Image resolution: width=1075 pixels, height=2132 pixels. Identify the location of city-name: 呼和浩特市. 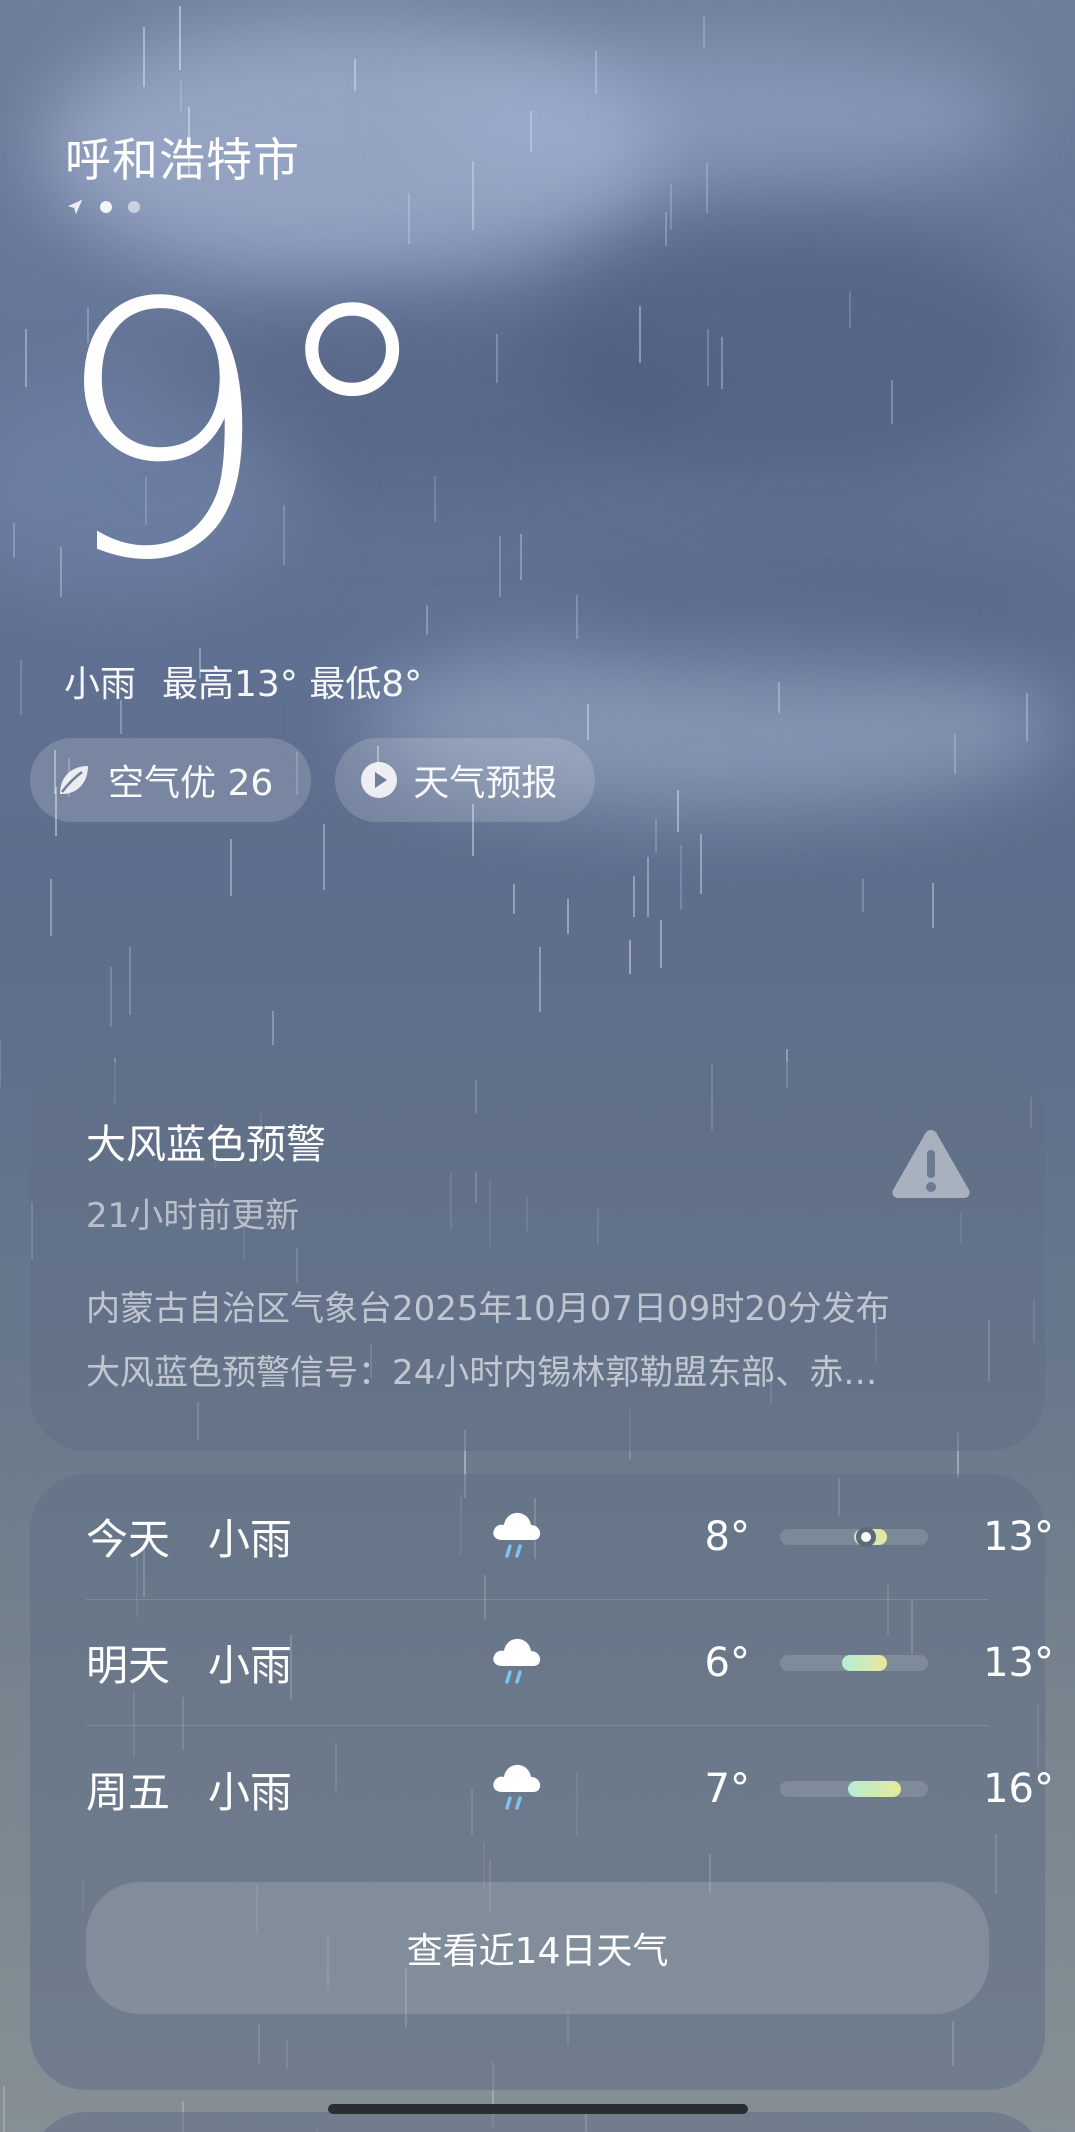
(182, 157).